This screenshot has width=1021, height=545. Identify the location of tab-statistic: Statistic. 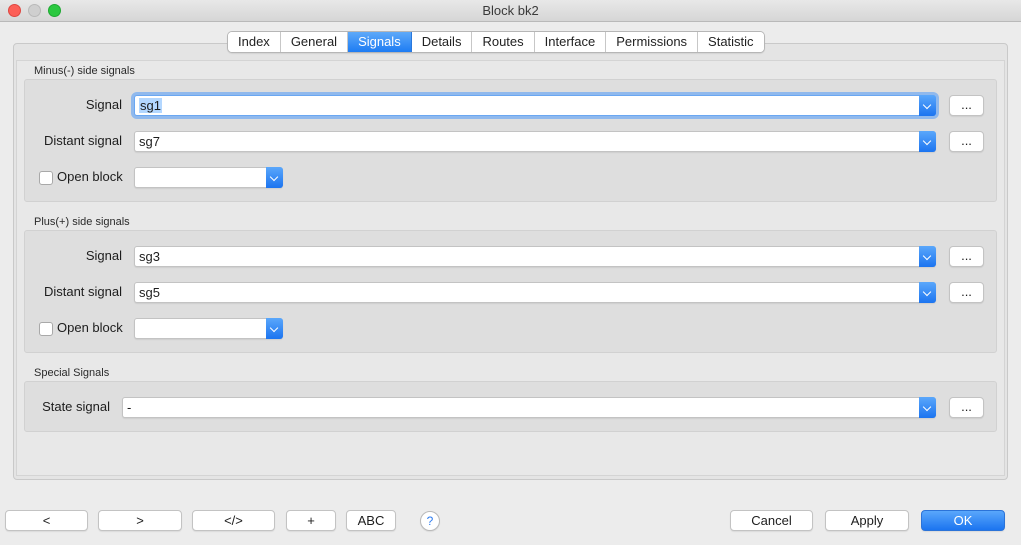
(731, 42).